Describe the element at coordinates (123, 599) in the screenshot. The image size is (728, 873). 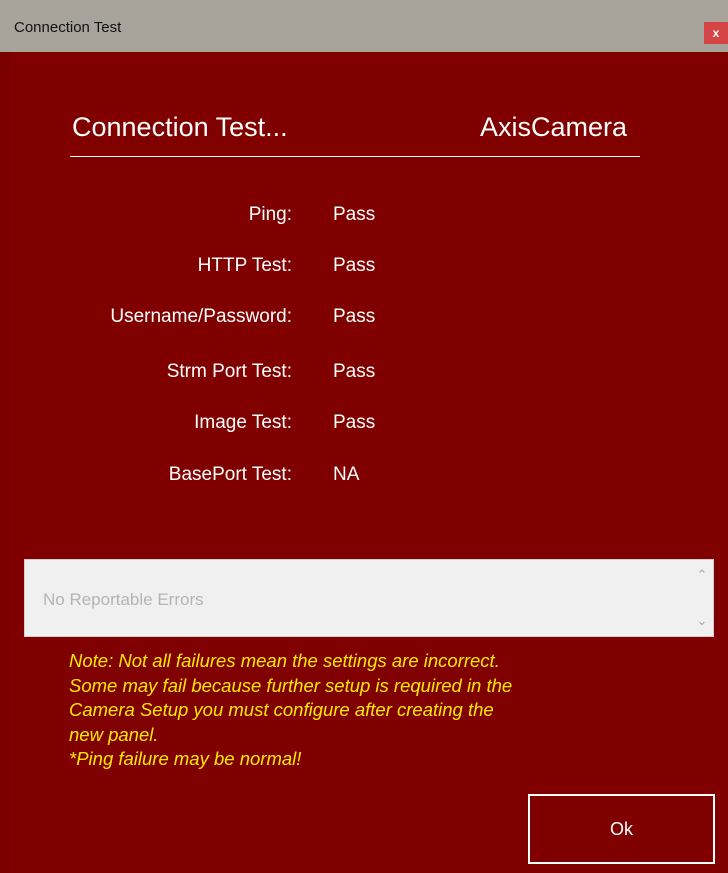
I see `error-message: No Reportable Errors` at that location.